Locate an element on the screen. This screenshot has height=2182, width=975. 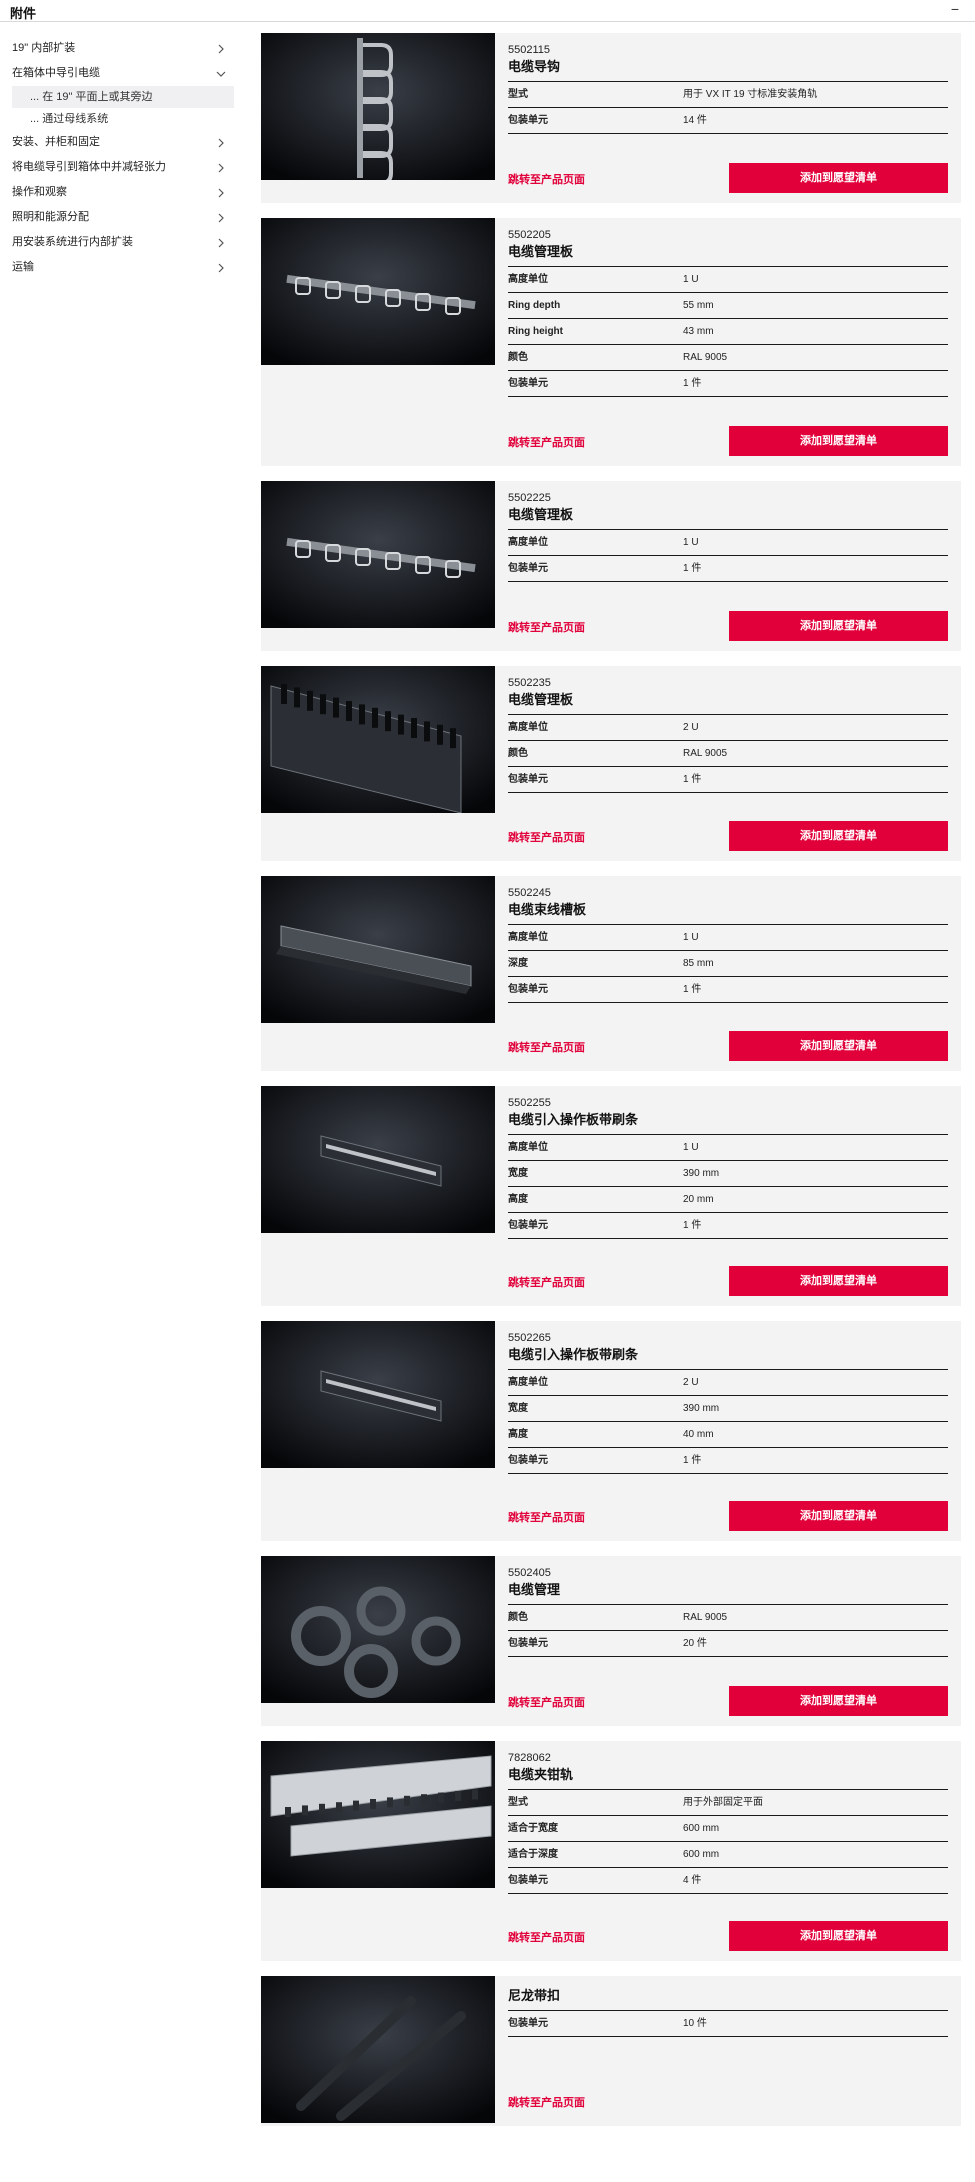
sidebar-item: 用安装系统进行内部扩装 is located at coordinates (123, 242).